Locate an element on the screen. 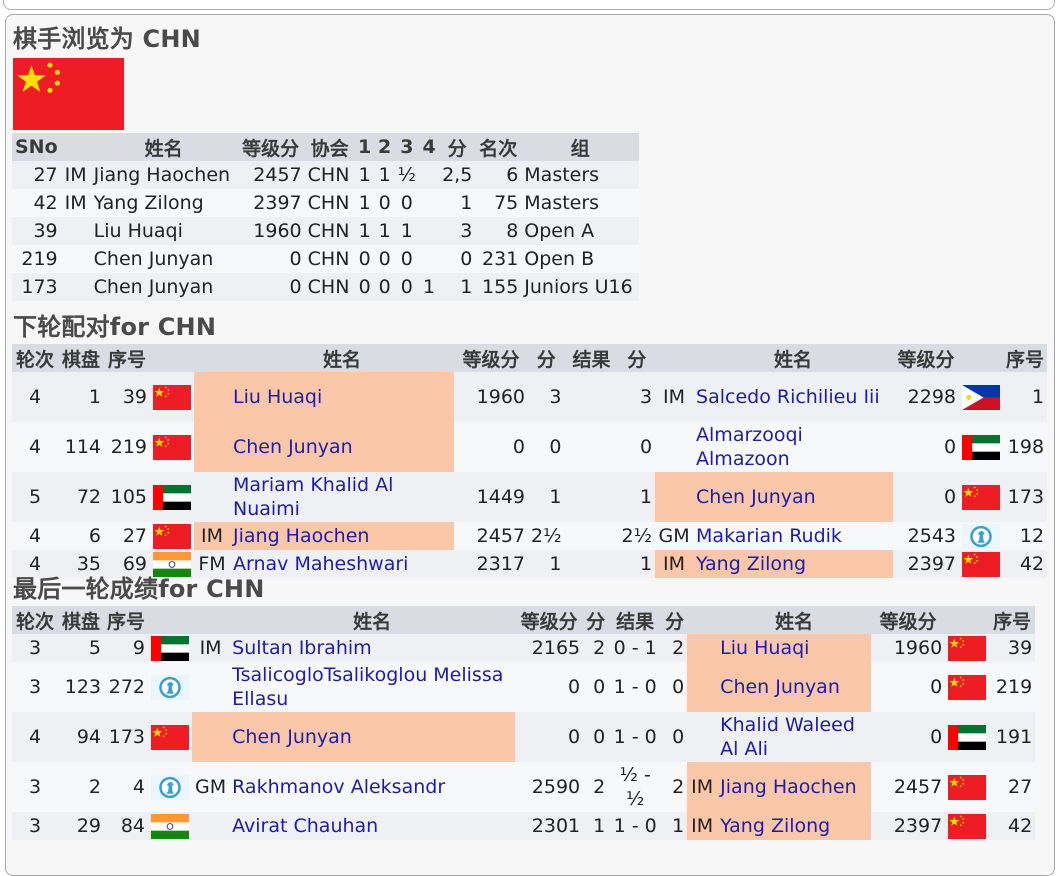 Image resolution: width=1064 pixels, height=876 pixels. col-round: 轮次 is located at coordinates (35, 358).